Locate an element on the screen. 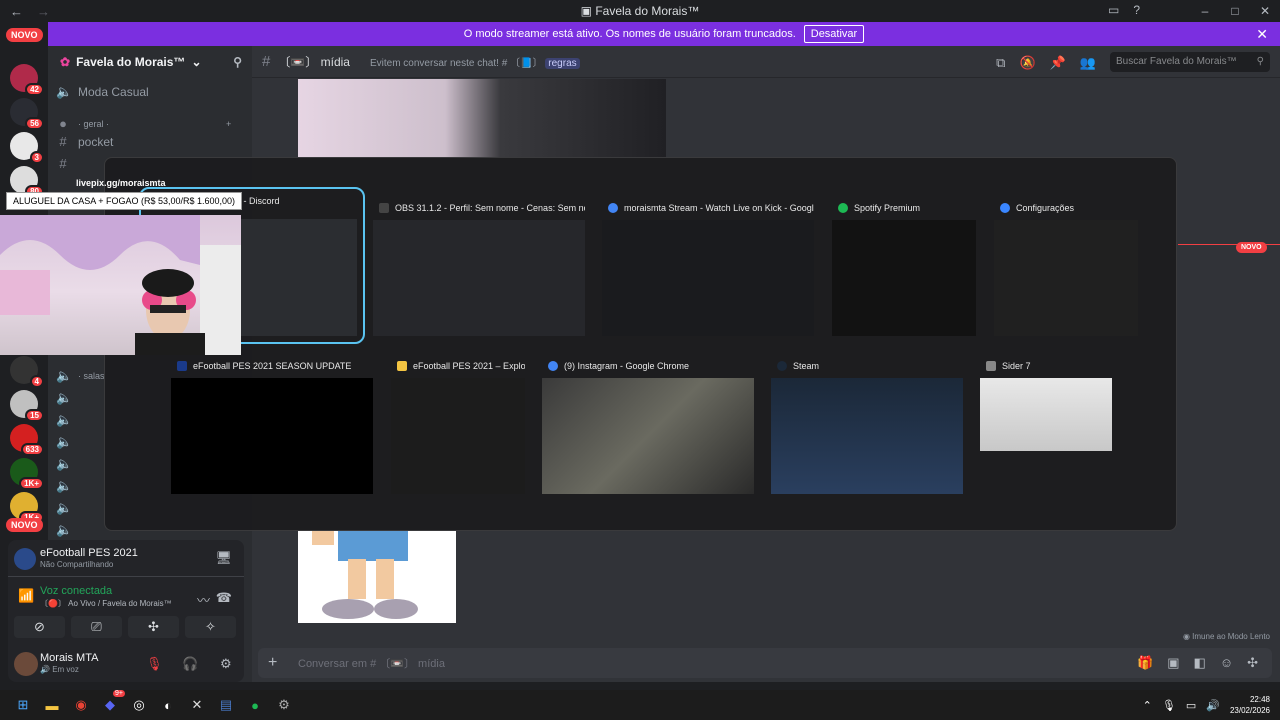  members-icon: 👥 is located at coordinates (1088, 63).